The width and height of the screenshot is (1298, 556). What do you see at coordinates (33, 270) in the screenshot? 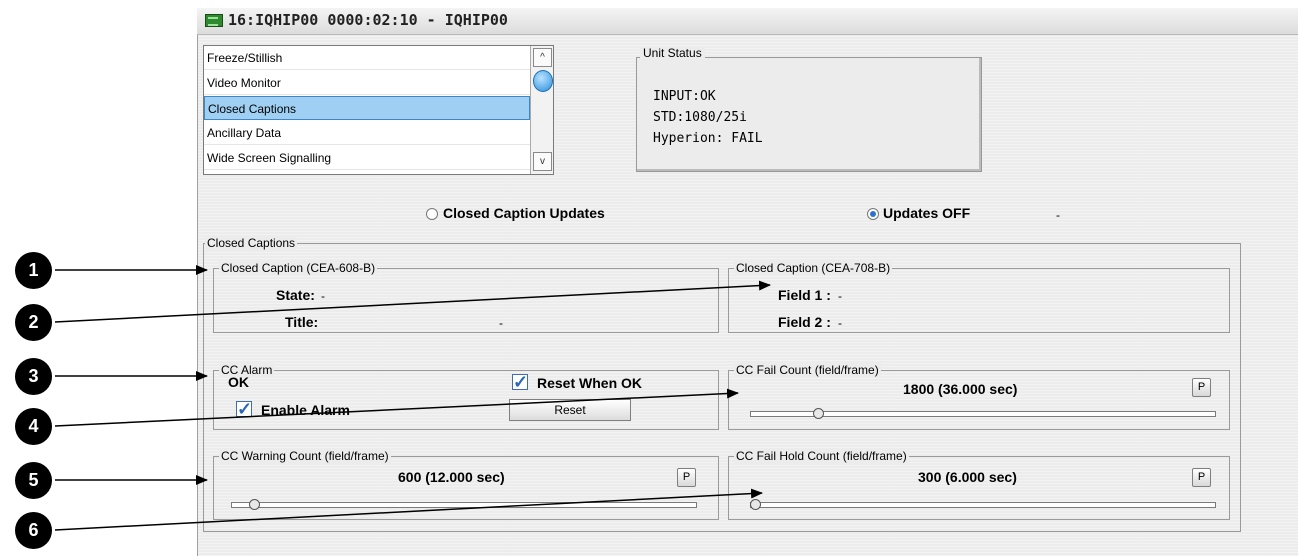
I see `callout-1: 1` at bounding box center [33, 270].